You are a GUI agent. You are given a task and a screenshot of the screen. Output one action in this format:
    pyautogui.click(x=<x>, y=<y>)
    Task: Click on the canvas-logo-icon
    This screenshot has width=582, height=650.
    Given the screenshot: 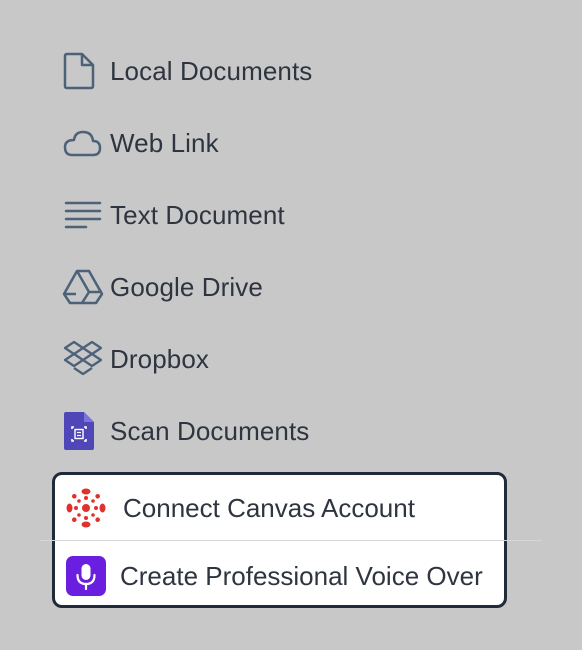 What is the action you would take?
    pyautogui.click(x=94, y=508)
    